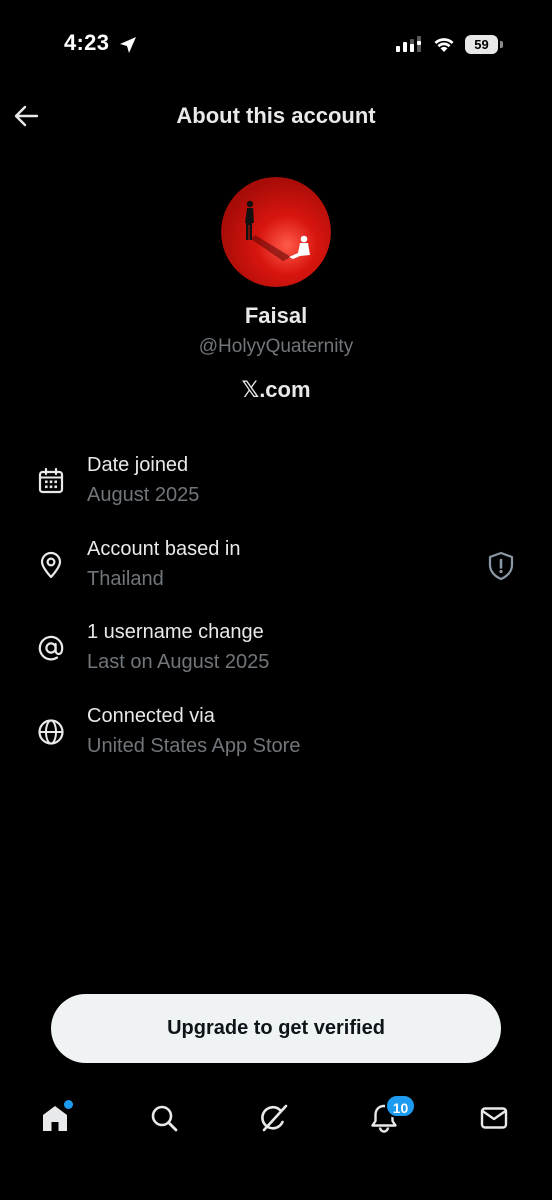  I want to click on avatar, so click(276, 232).